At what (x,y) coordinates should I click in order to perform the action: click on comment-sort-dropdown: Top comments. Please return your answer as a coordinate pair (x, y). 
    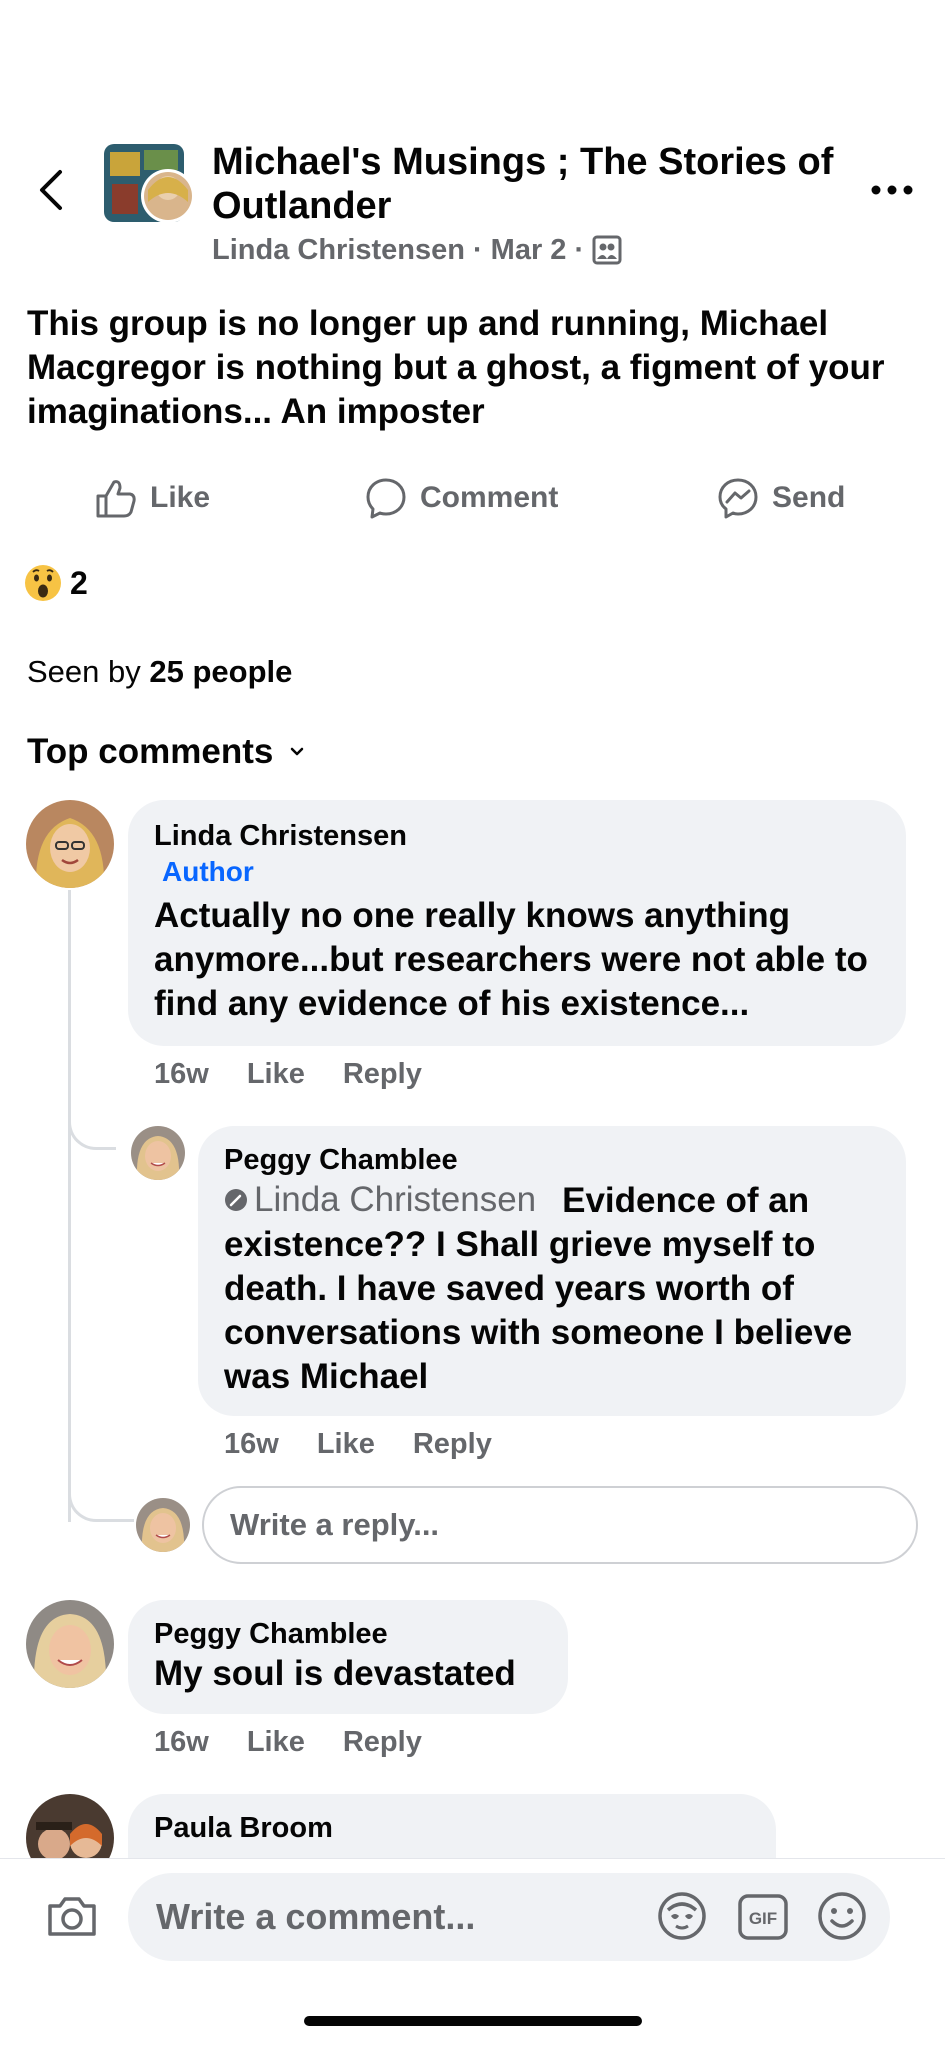
    Looking at the image, I should click on (166, 752).